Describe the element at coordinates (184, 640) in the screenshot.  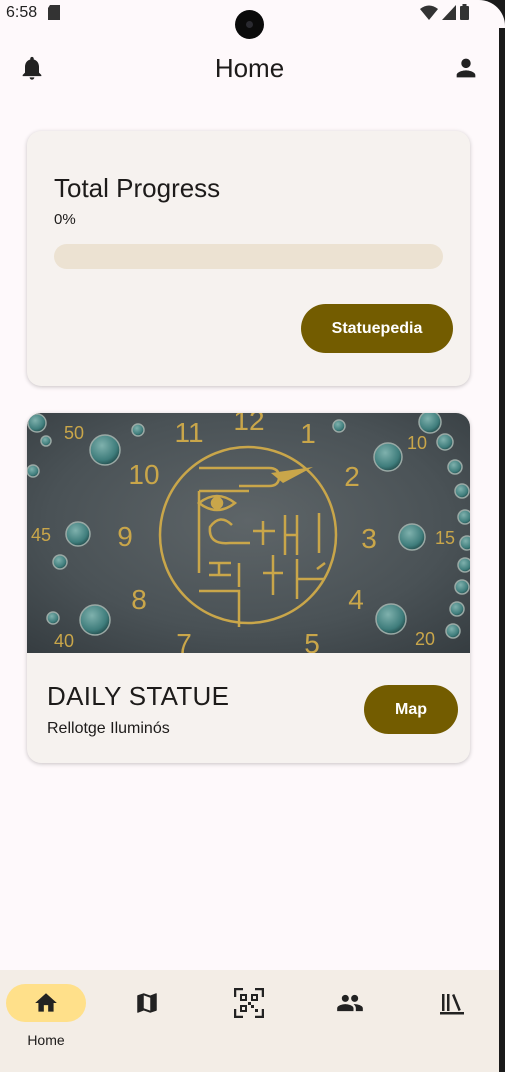
I see `clock-number: 7` at that location.